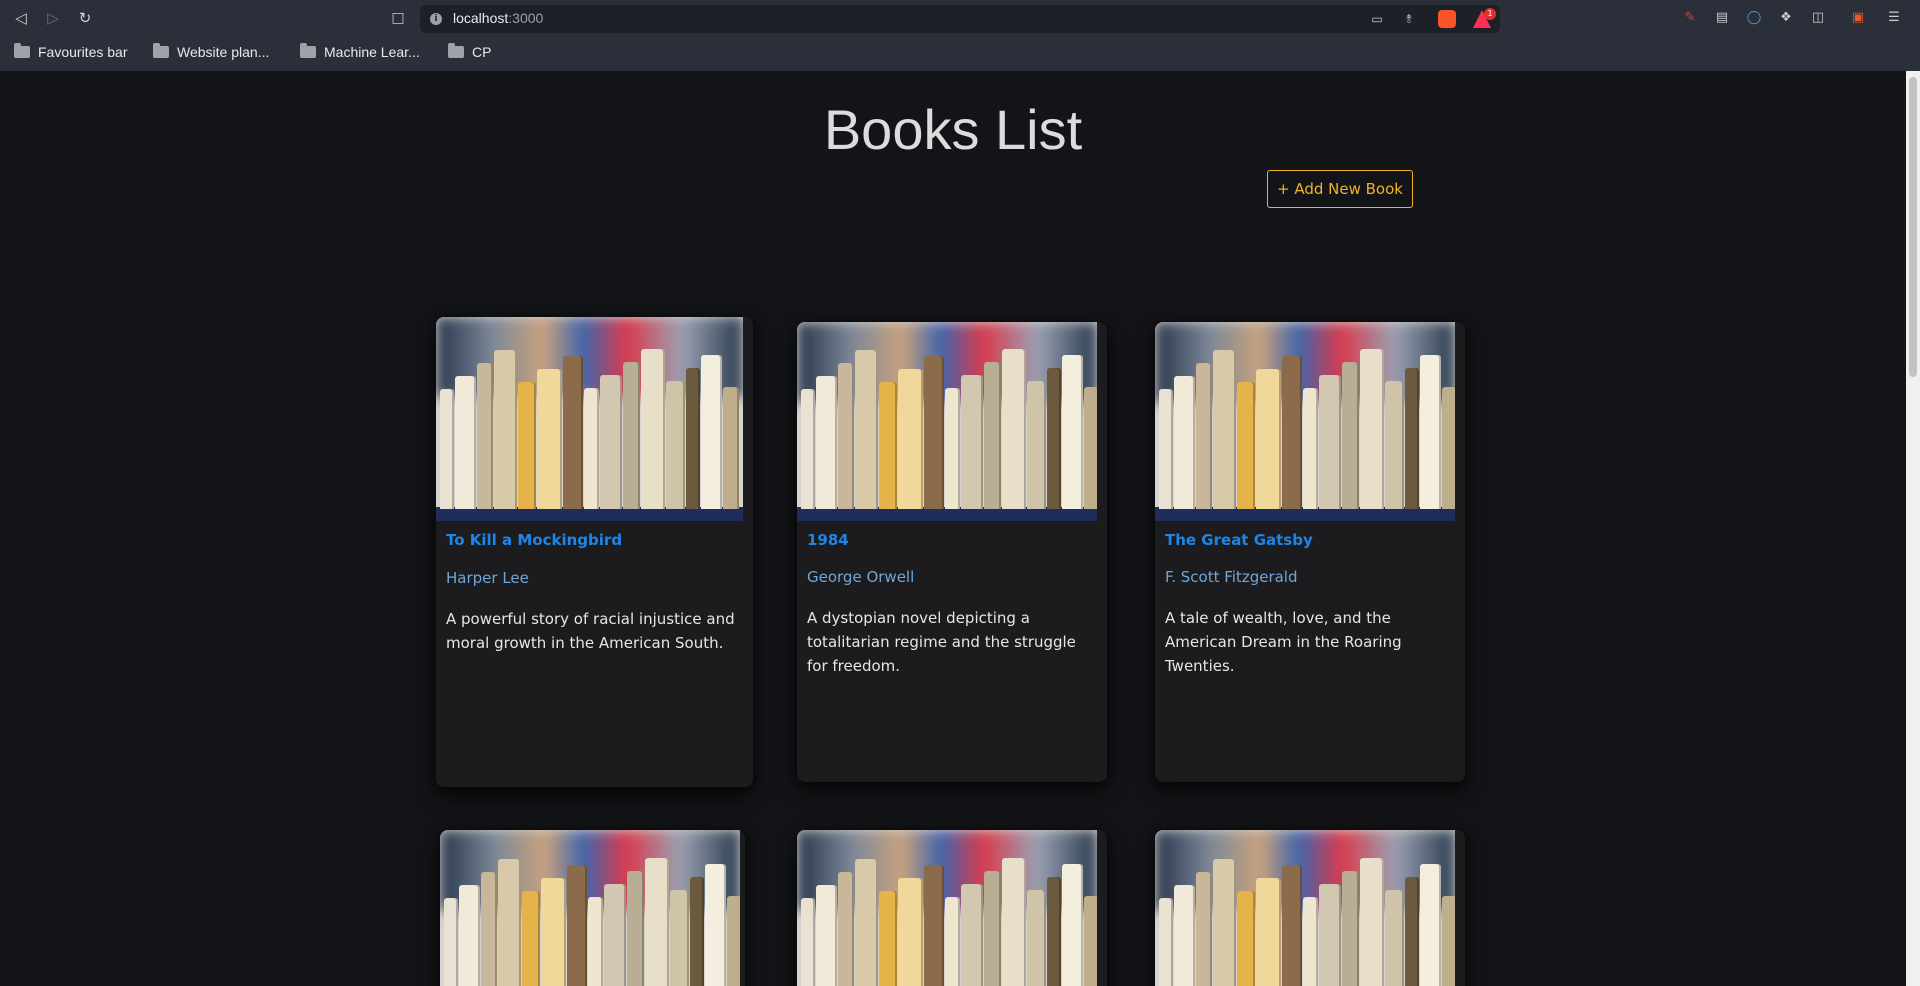 Image resolution: width=1920 pixels, height=986 pixels. Describe the element at coordinates (1858, 18) in the screenshot. I see `wallet-icon: ▣` at that location.